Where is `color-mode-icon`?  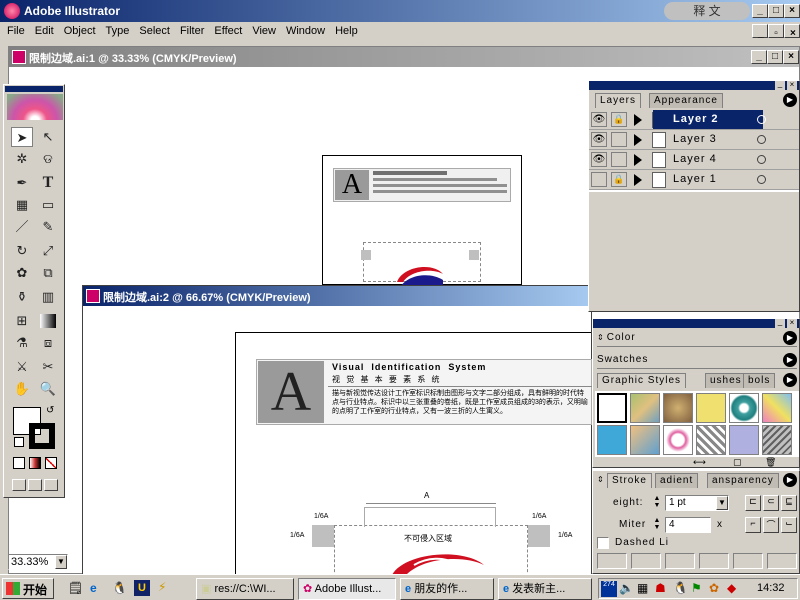 color-mode-icon is located at coordinates (19, 463).